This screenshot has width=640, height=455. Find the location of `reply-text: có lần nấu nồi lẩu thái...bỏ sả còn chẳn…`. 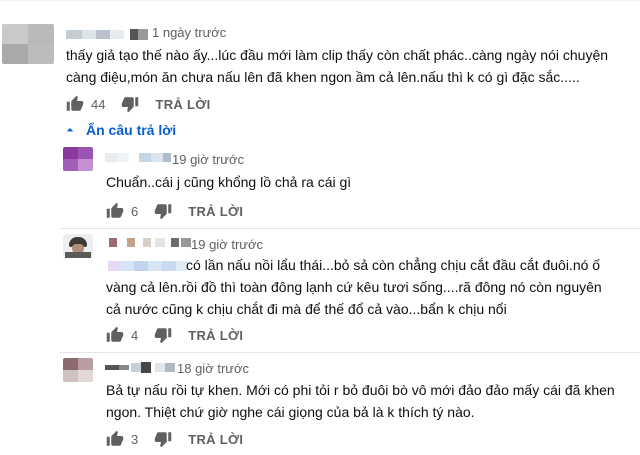

reply-text: có lần nấu nồi lẩu thái...bỏ sả còn chẳn… is located at coordinates (371, 287).